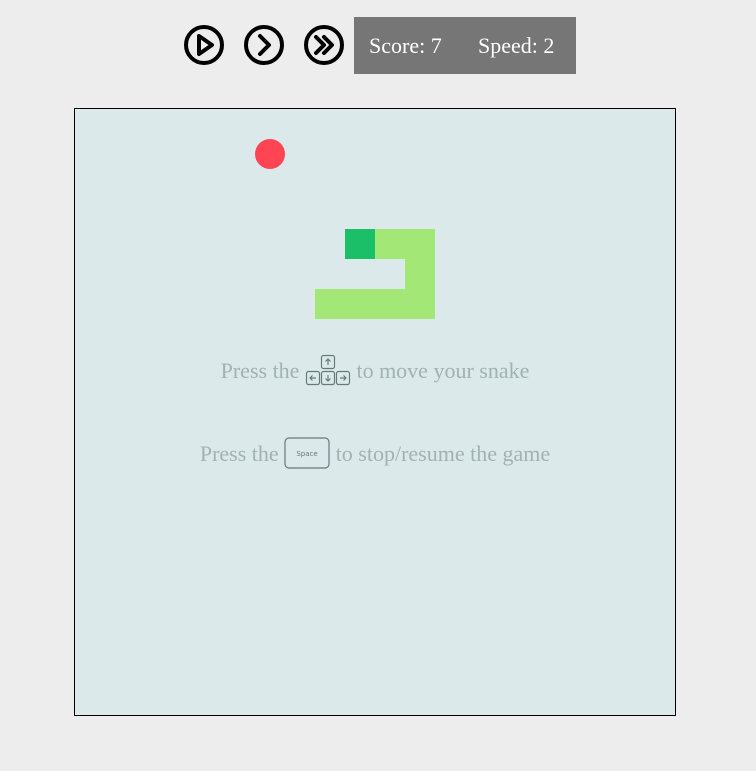  Describe the element at coordinates (405, 45) in the screenshot. I see `score-readout: Score: 7` at that location.